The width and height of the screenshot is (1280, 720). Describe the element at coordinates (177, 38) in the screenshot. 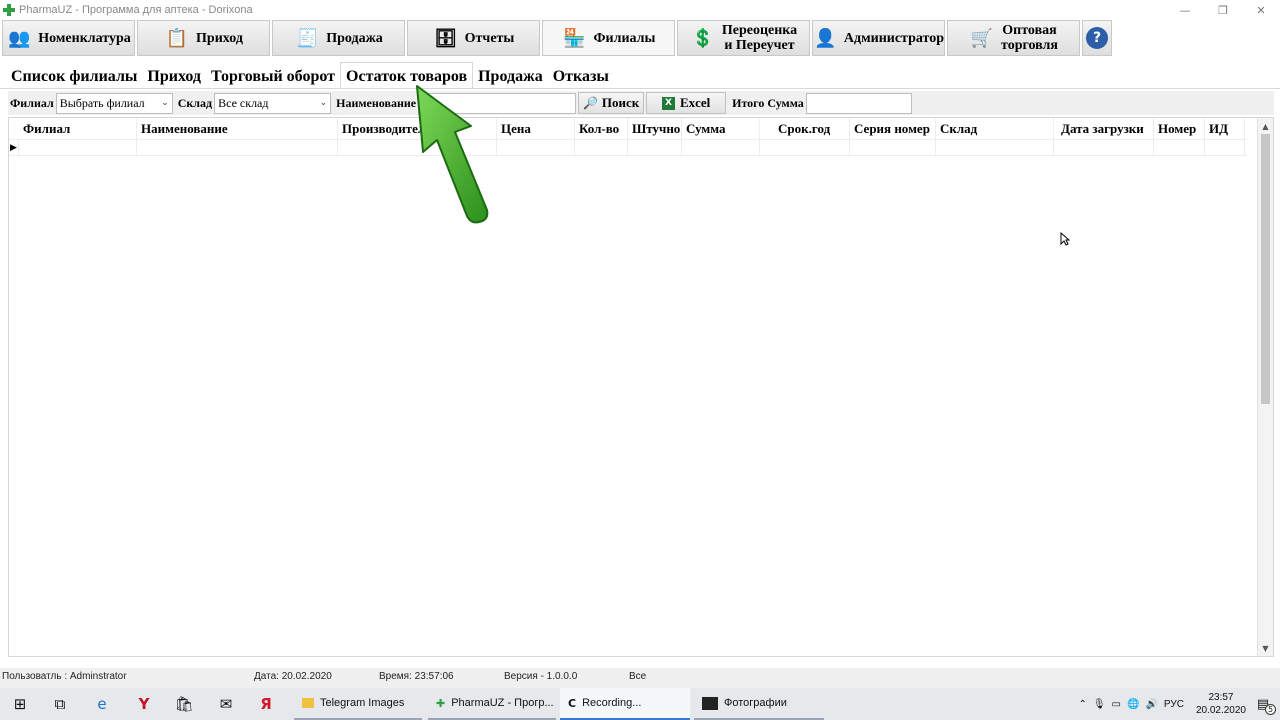

I see `clipboard-icon: 📋` at that location.